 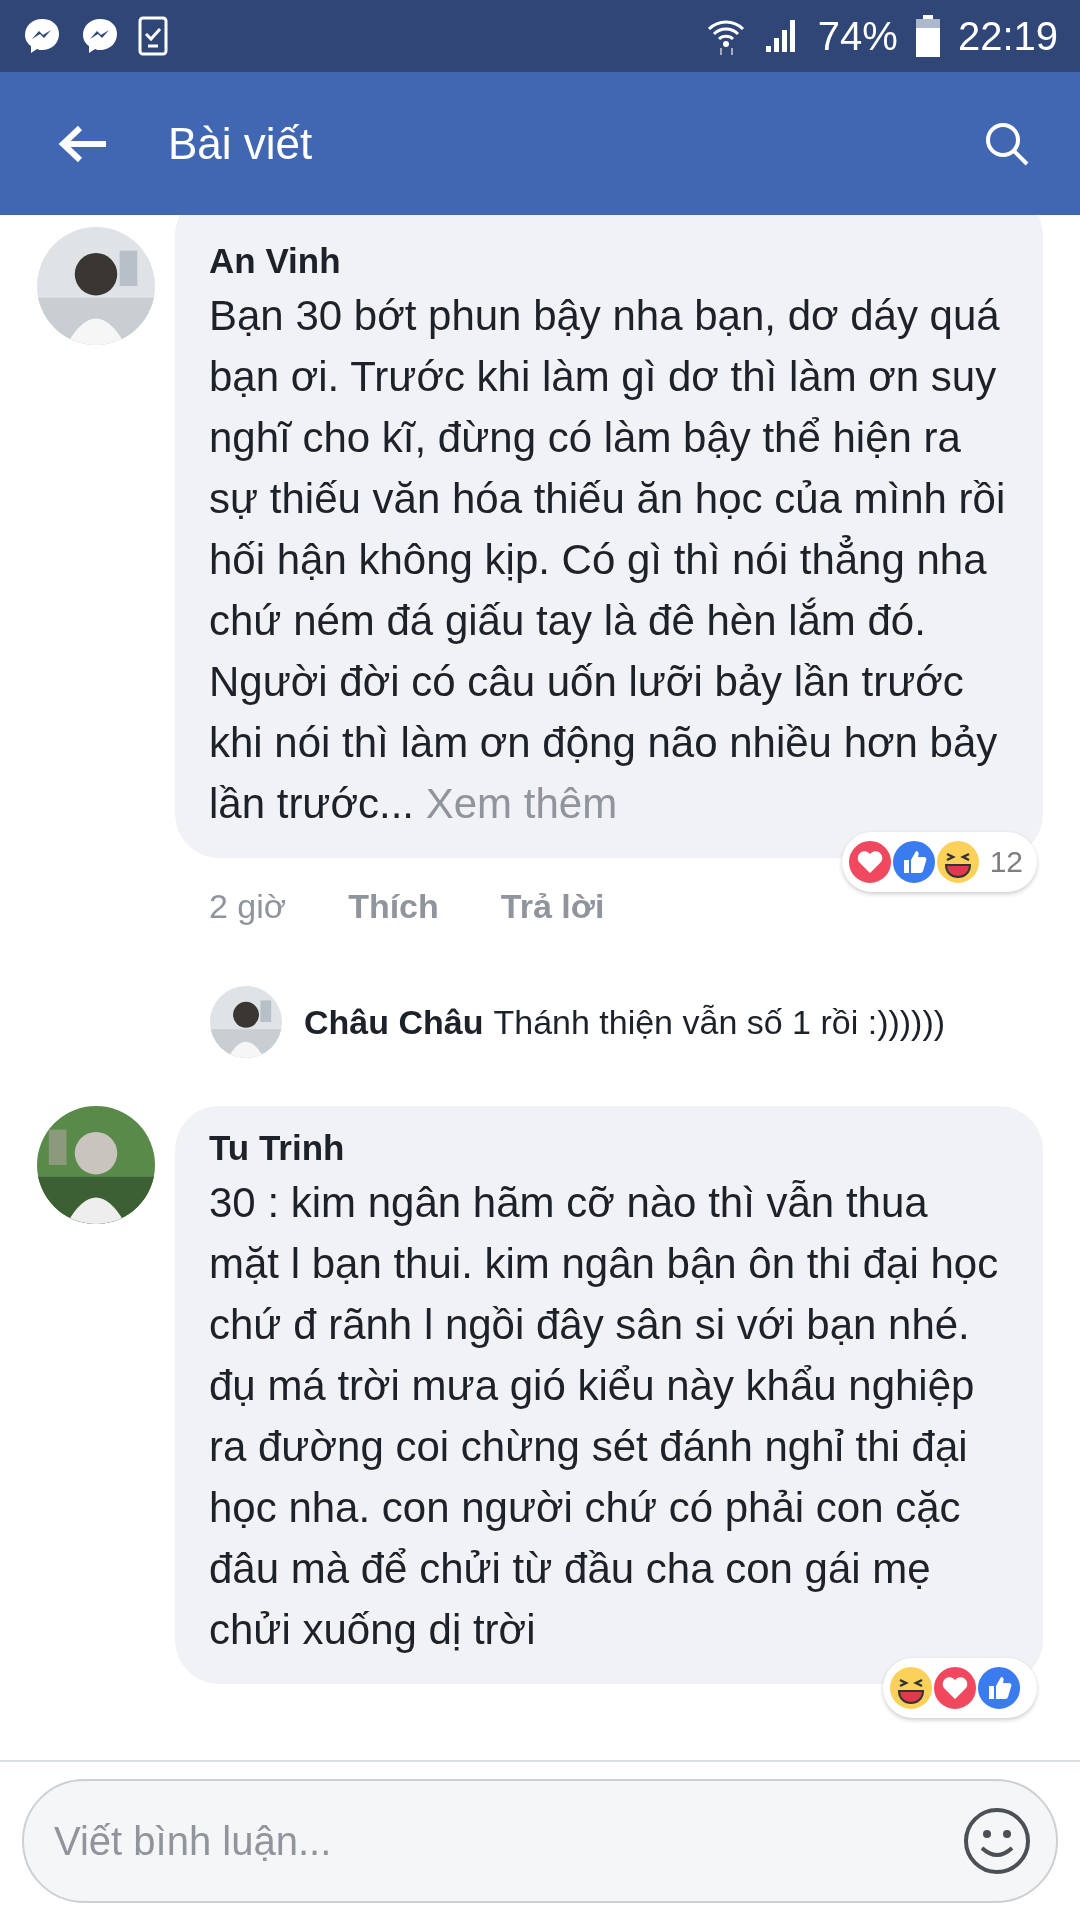 What do you see at coordinates (927, 36) in the screenshot?
I see `battery-icon` at bounding box center [927, 36].